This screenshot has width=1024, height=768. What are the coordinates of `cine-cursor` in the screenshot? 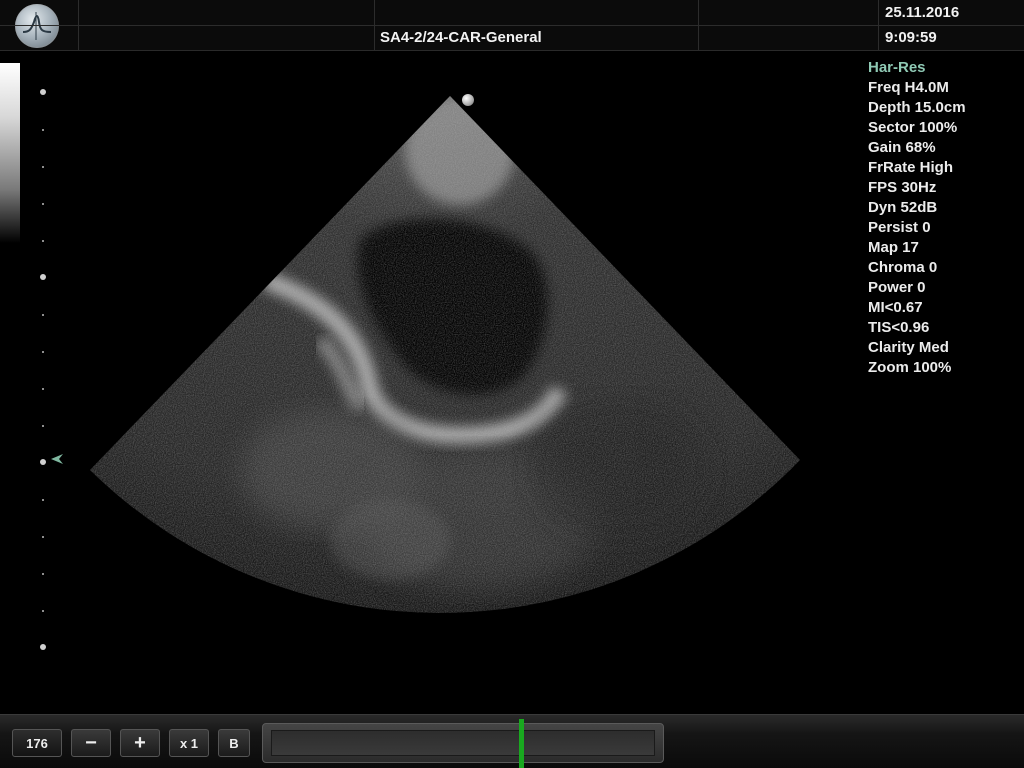 It's located at (521, 743).